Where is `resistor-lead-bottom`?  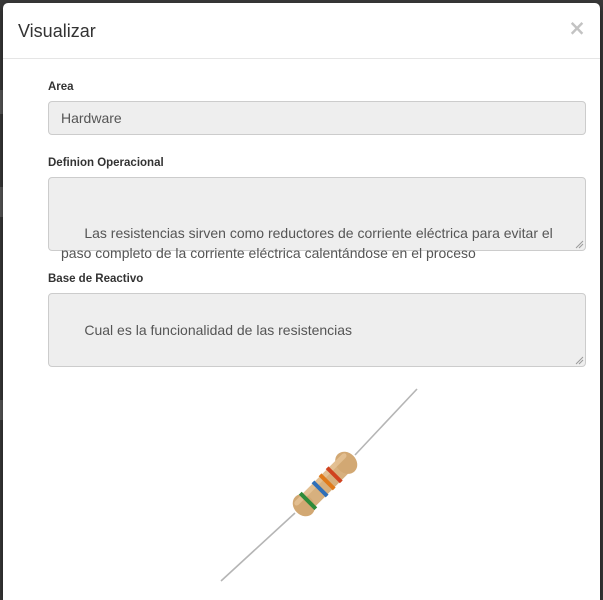 resistor-lead-bottom is located at coordinates (258, 547).